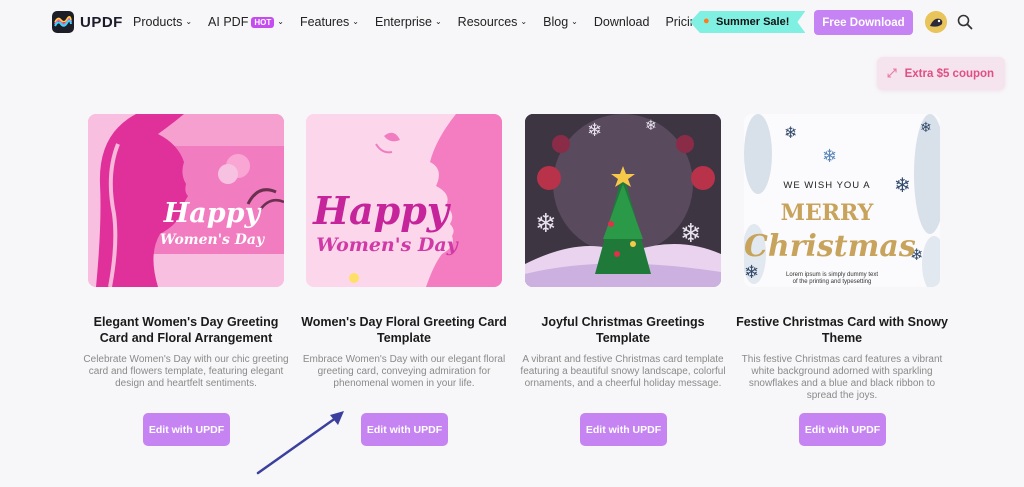 Image resolution: width=1024 pixels, height=487 pixels. Describe the element at coordinates (936, 22) in the screenshot. I see `avatar` at that location.